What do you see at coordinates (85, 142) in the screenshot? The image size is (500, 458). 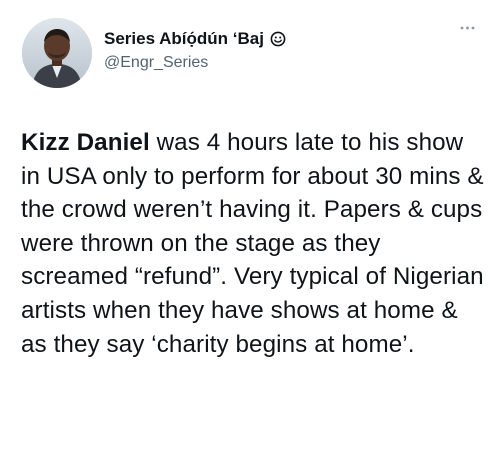 I see `bold-name: Kizz Daniel` at bounding box center [85, 142].